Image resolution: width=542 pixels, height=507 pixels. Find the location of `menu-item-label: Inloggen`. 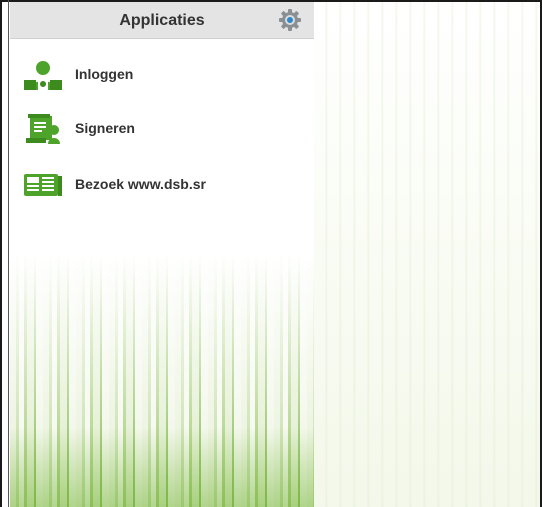

menu-item-label: Inloggen is located at coordinates (104, 74).